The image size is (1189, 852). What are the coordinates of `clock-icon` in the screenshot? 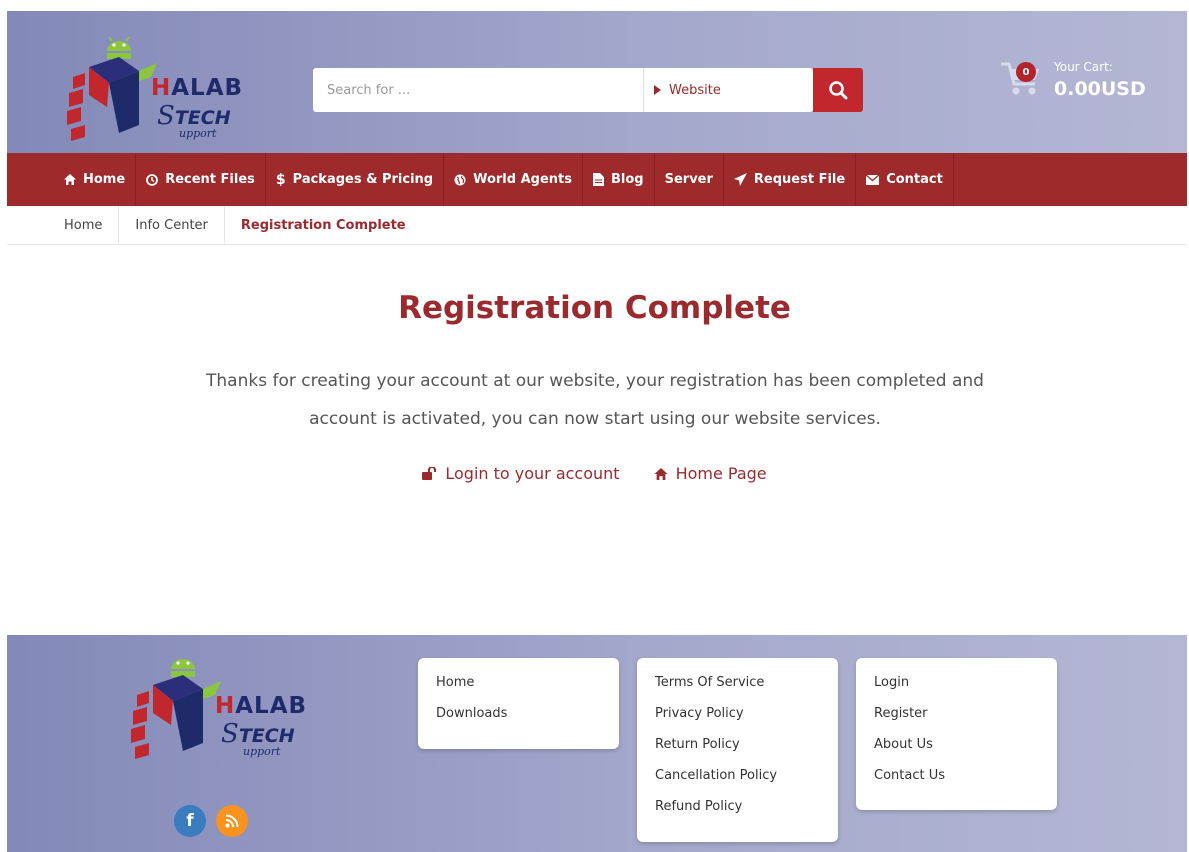 It's located at (152, 179).